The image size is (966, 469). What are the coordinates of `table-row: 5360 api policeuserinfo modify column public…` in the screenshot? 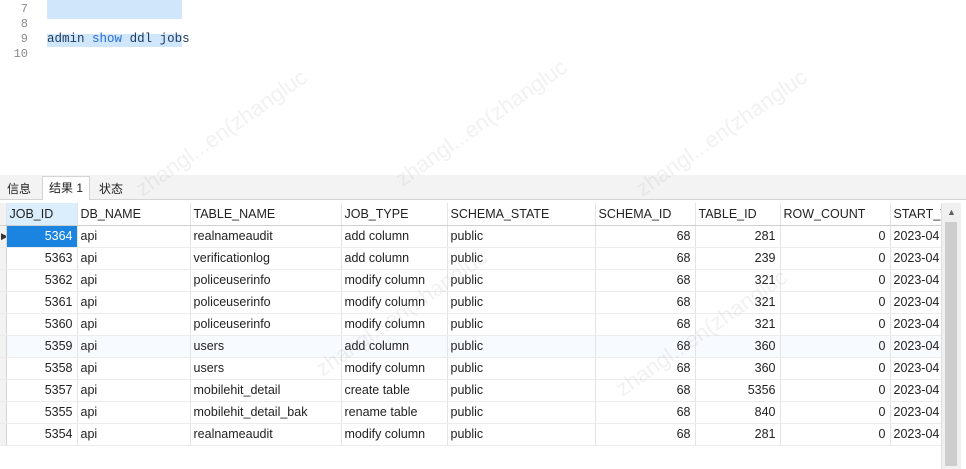 It's located at (475, 324).